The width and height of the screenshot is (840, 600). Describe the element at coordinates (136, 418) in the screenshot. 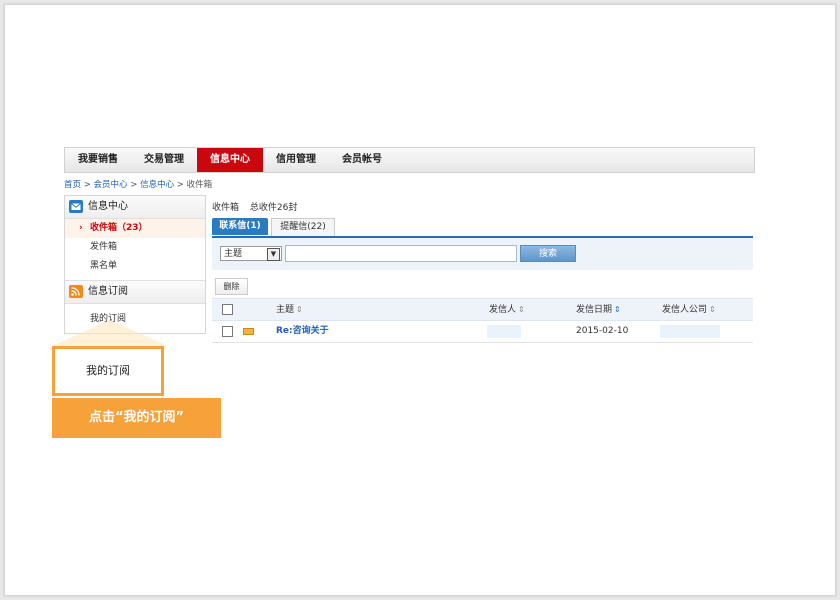

I see `callout-instruction-label: 点击“我的订阅”` at that location.